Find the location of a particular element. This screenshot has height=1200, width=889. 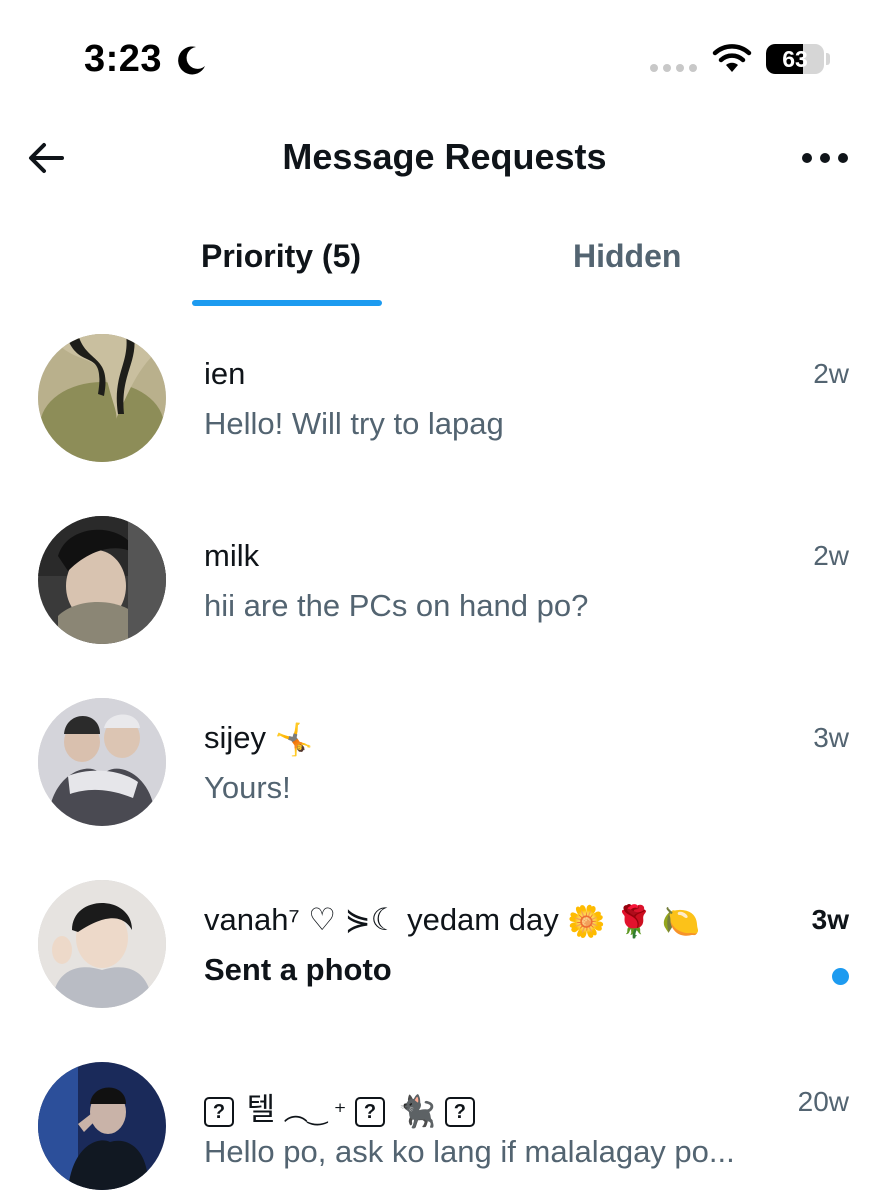

battery-nub is located at coordinates (828, 59).